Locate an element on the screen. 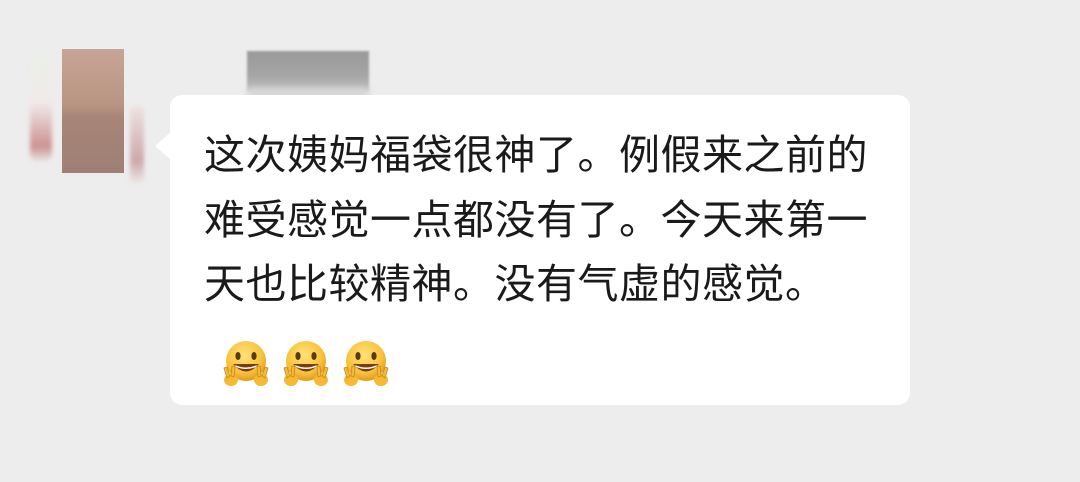 This screenshot has width=1080, height=482. emoji-group is located at coordinates (308, 361).